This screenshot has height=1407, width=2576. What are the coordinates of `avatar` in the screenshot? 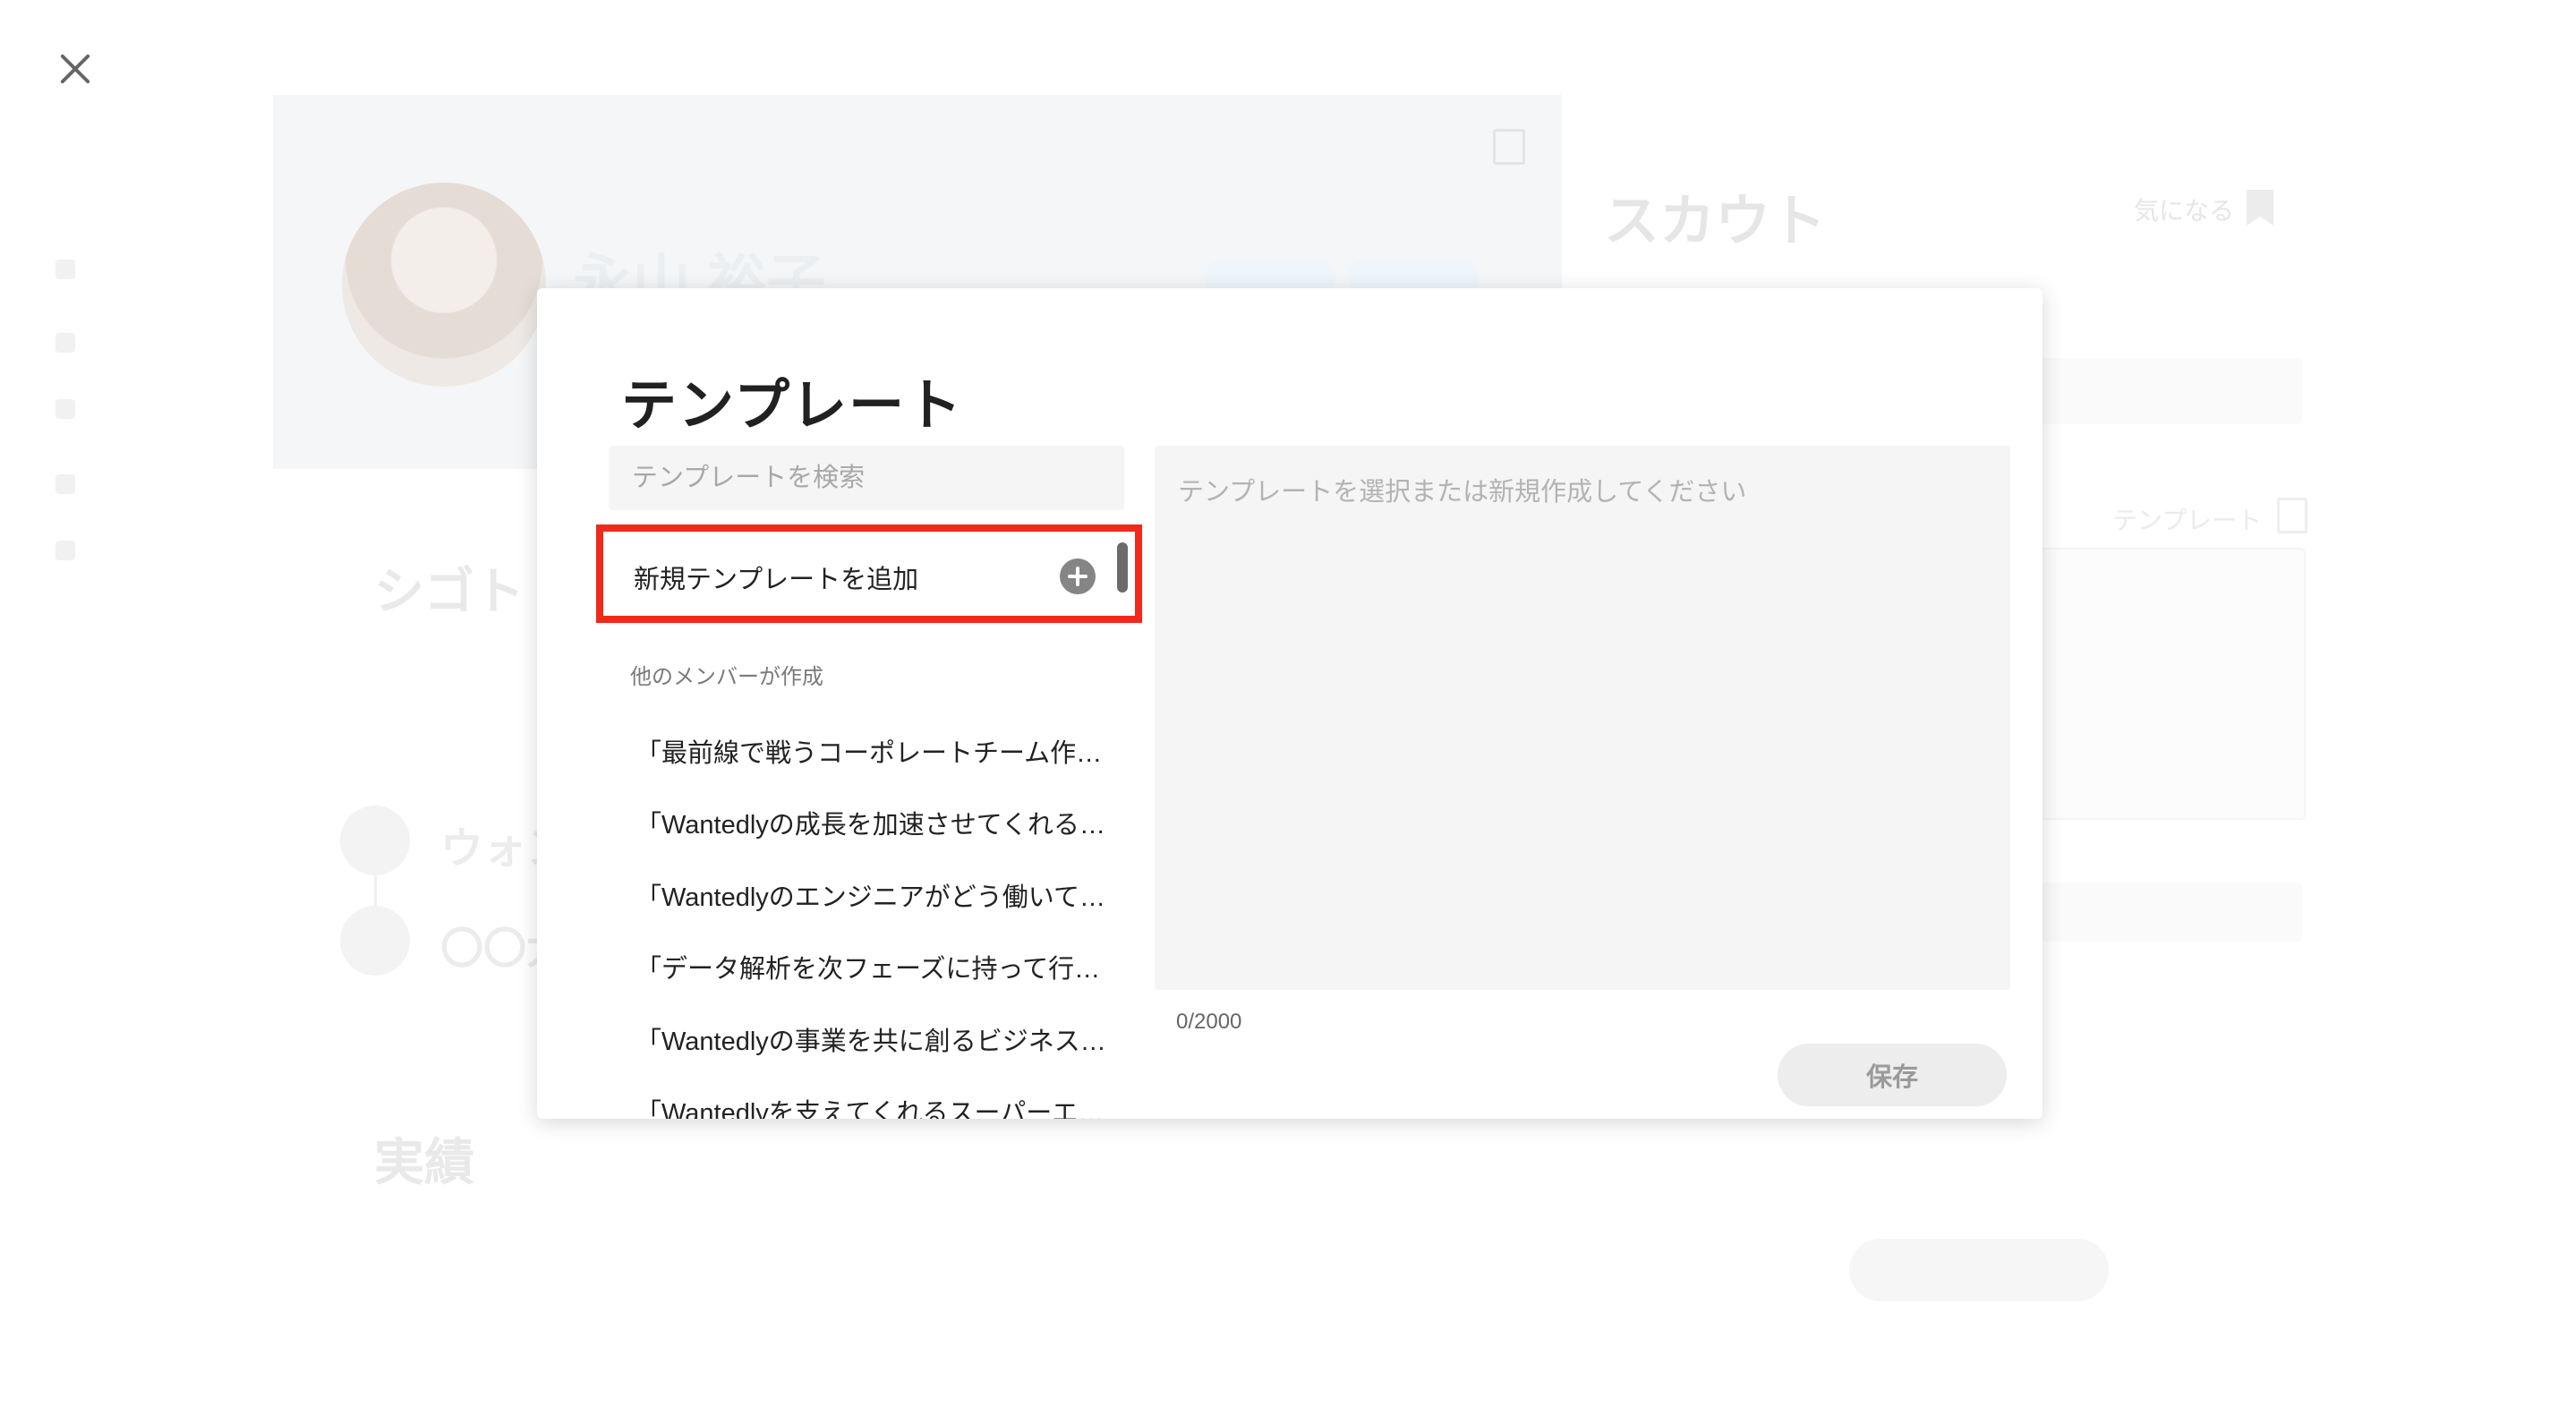 It's located at (444, 285).